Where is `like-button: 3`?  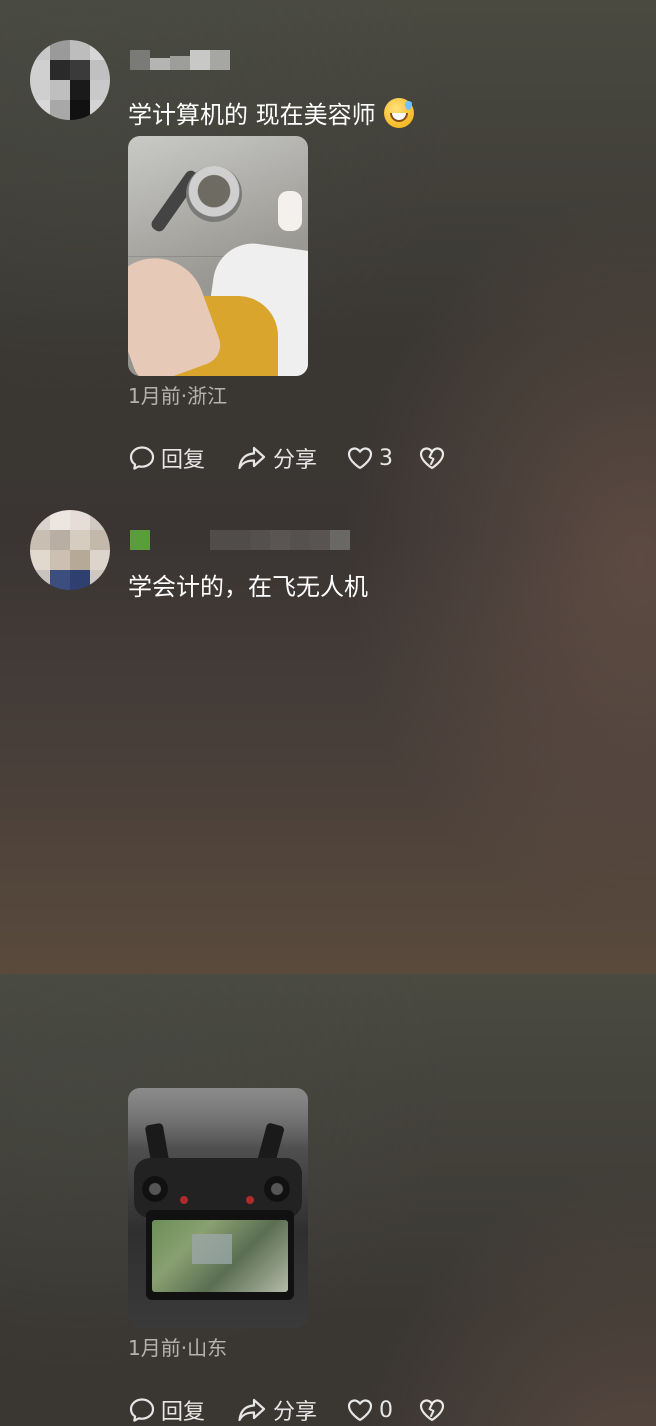 like-button: 3 is located at coordinates (382, 458).